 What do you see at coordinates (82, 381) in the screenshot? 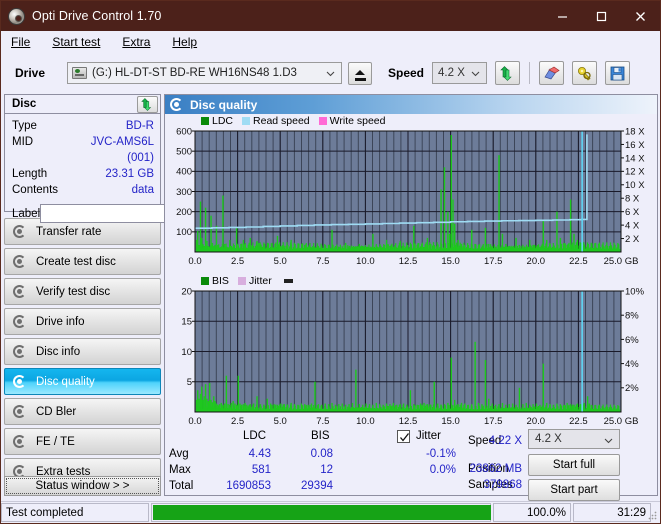
I see `sidebar-item-disc-quality: Disc quality` at bounding box center [82, 381].